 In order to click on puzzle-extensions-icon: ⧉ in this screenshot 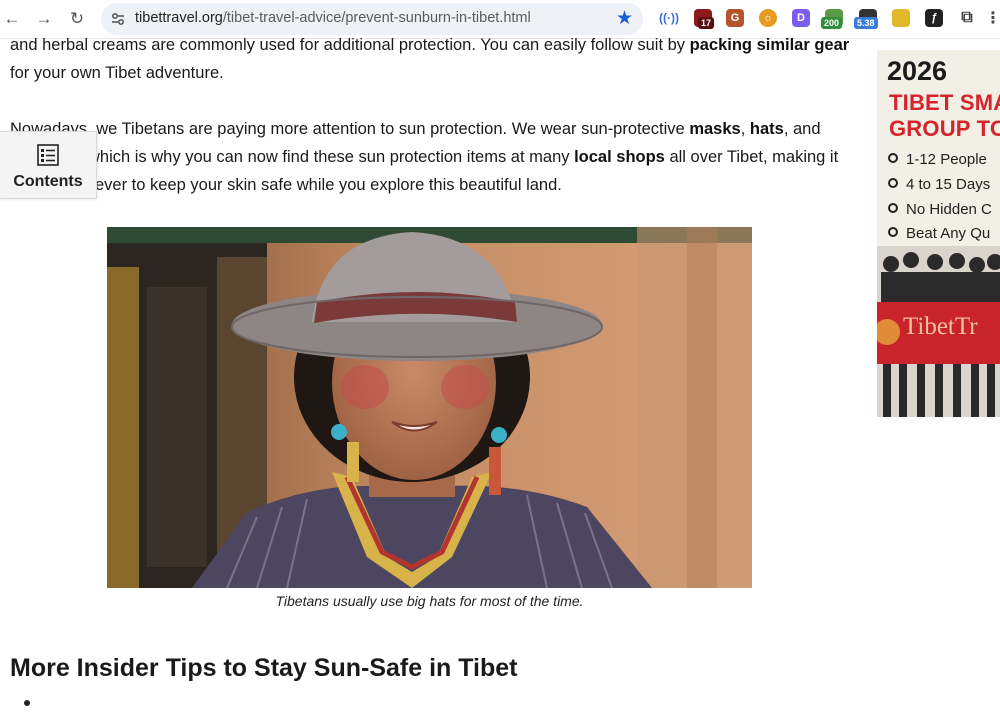, I will do `click(967, 18)`.